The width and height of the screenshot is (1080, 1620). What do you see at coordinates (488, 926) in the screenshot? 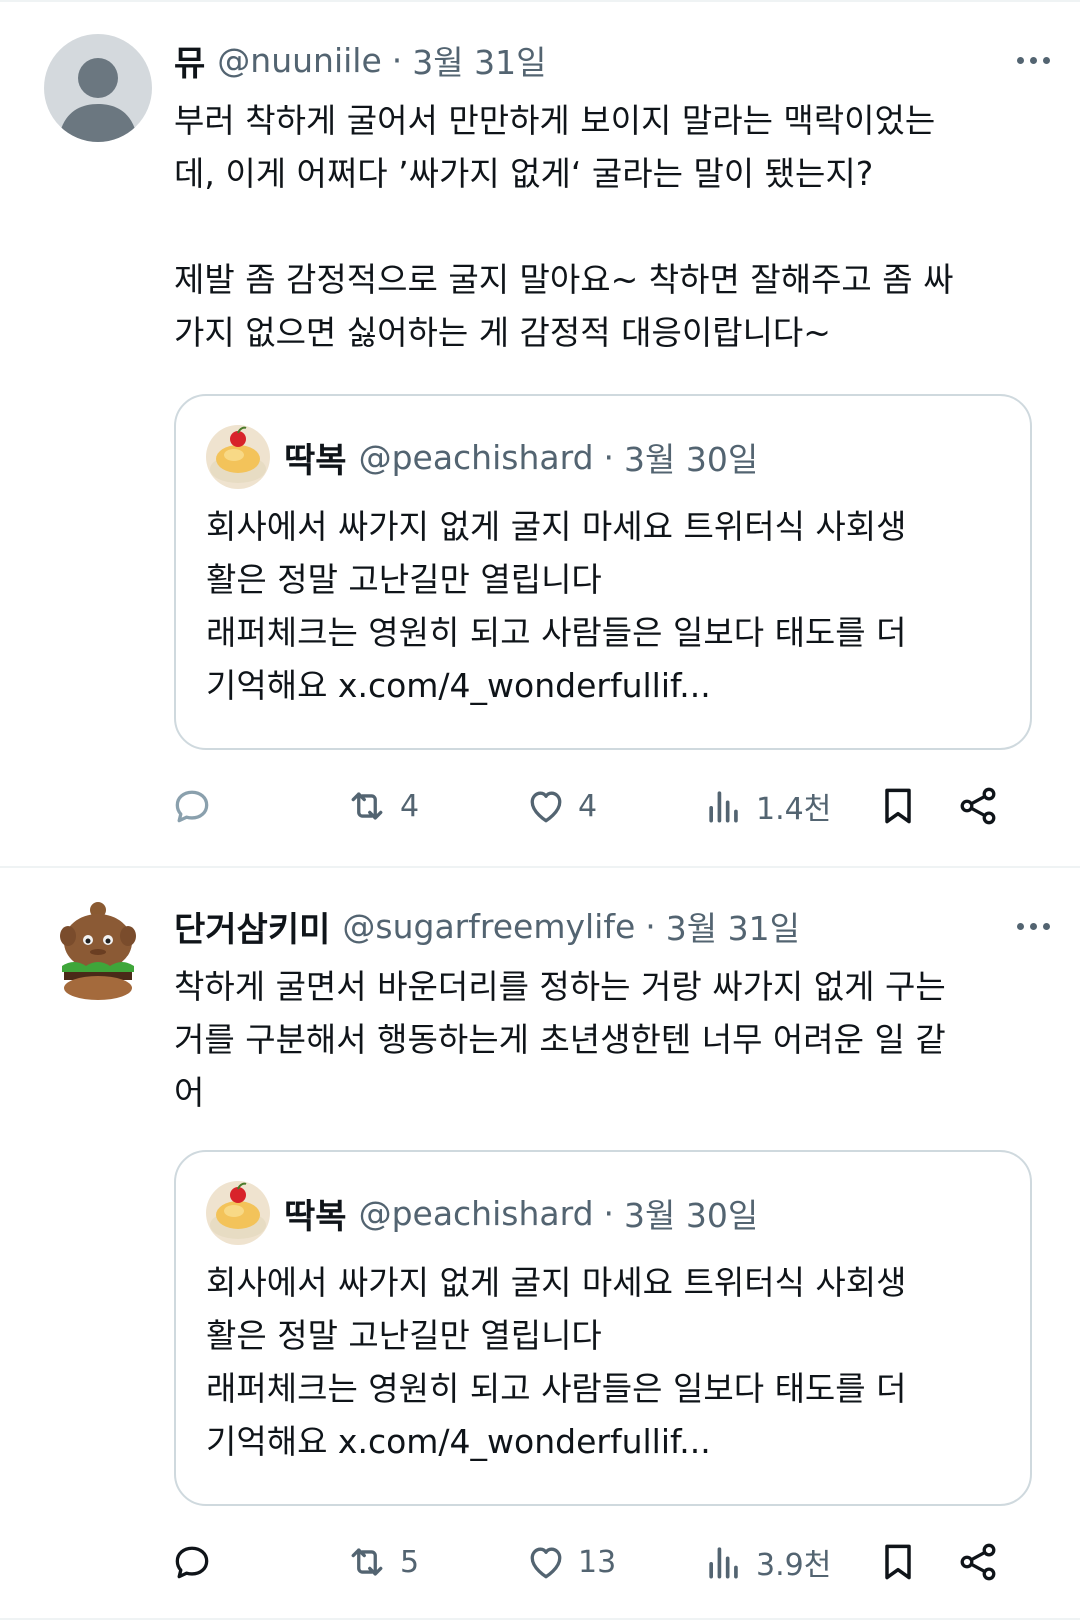
I see `author-handle: @sugarfreemylife` at bounding box center [488, 926].